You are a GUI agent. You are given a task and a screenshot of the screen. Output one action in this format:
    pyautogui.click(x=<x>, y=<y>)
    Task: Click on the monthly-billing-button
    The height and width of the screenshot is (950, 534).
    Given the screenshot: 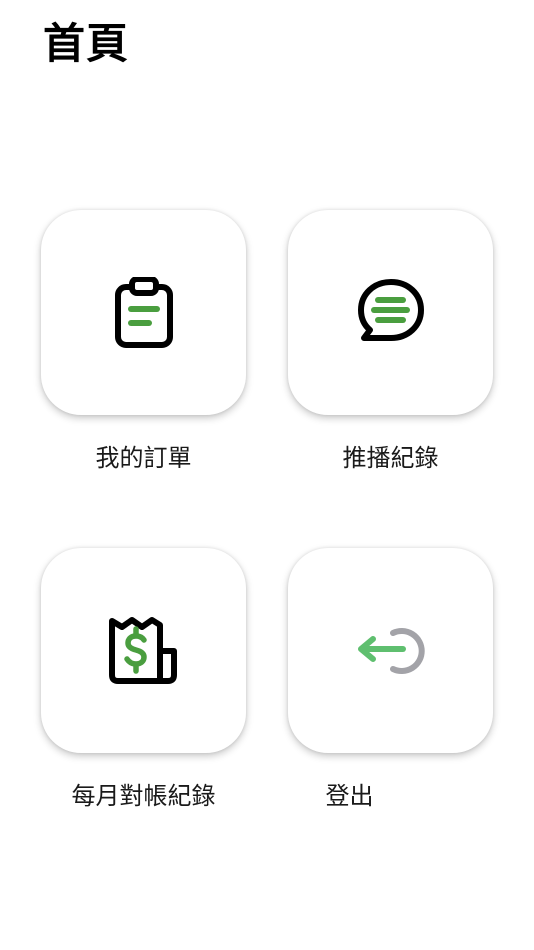 What is the action you would take?
    pyautogui.click(x=143, y=650)
    